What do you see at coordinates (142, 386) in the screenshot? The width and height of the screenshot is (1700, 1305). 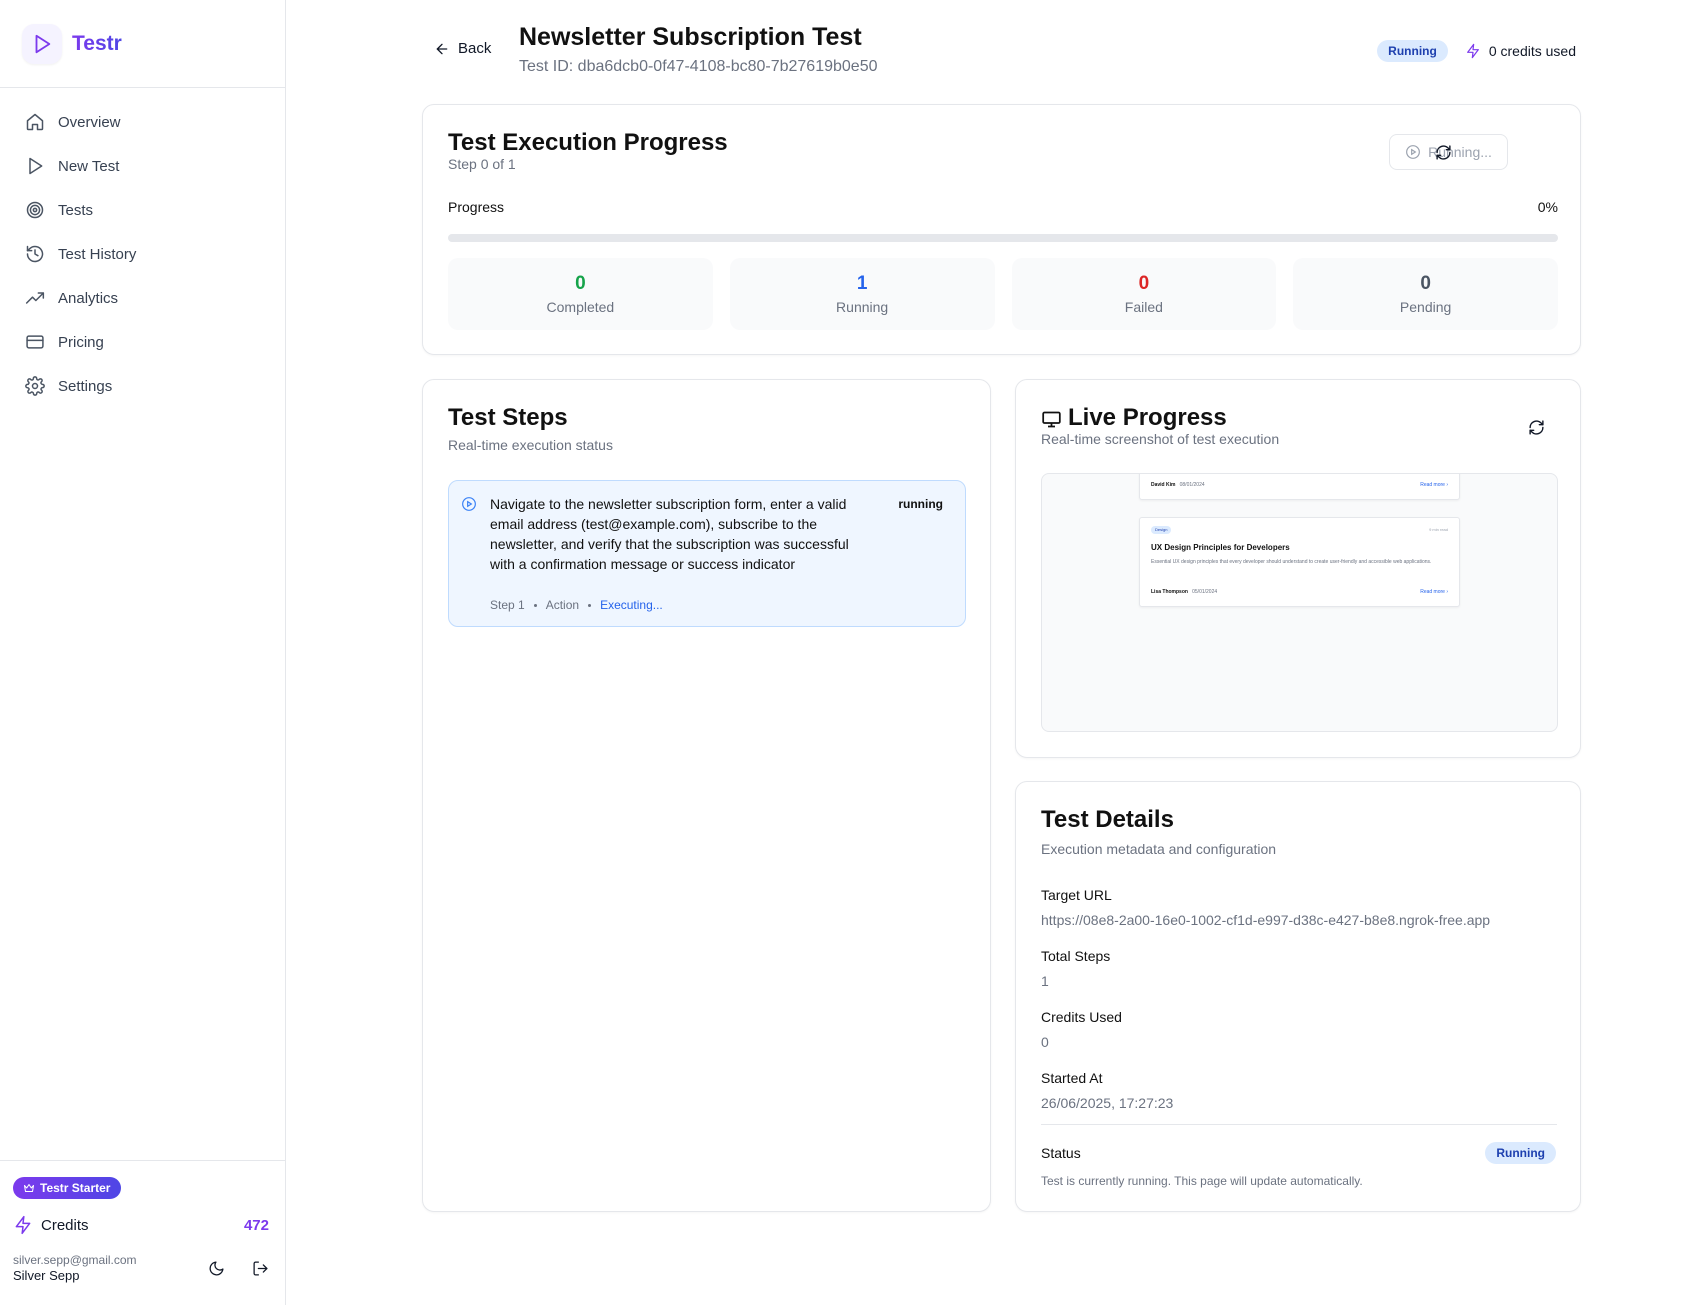 I see `sidebar-item-settings: Settings` at bounding box center [142, 386].